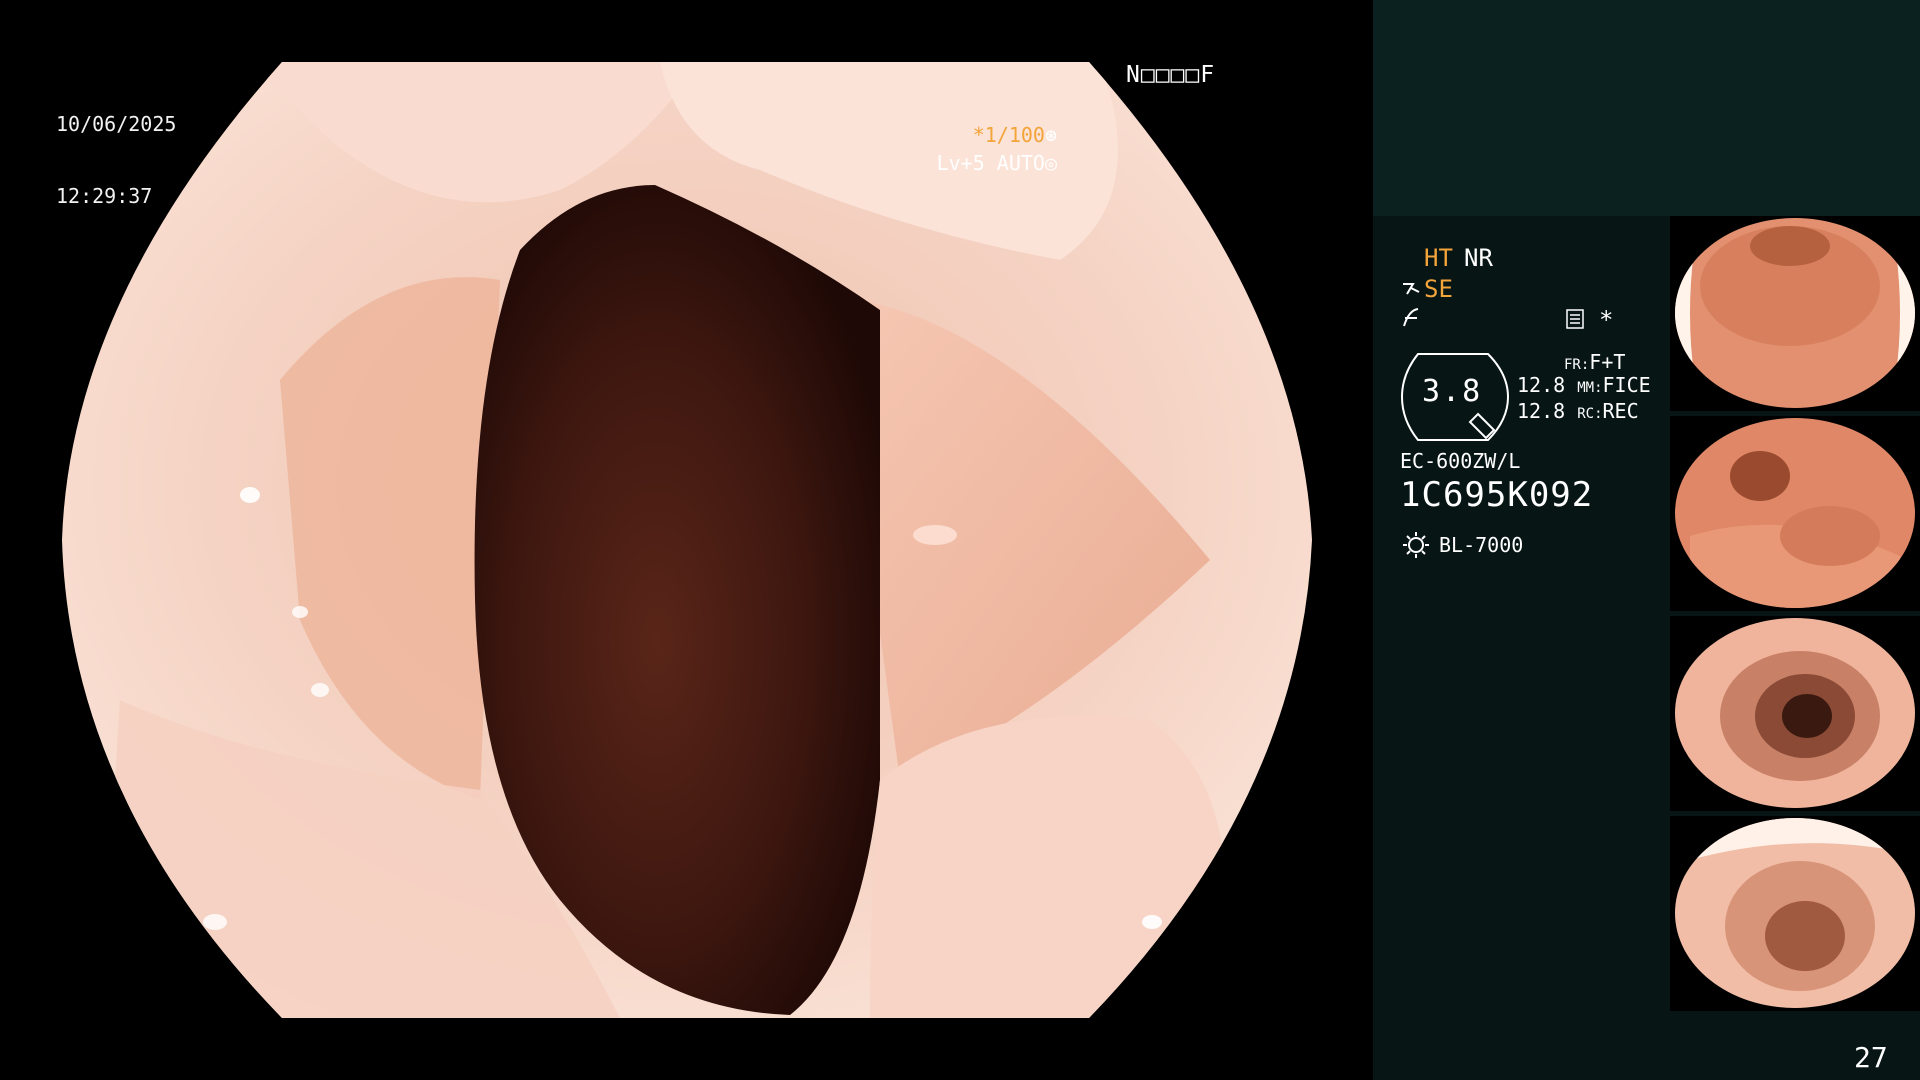  What do you see at coordinates (1606, 320) in the screenshot?
I see `asterisk-indicator: *` at bounding box center [1606, 320].